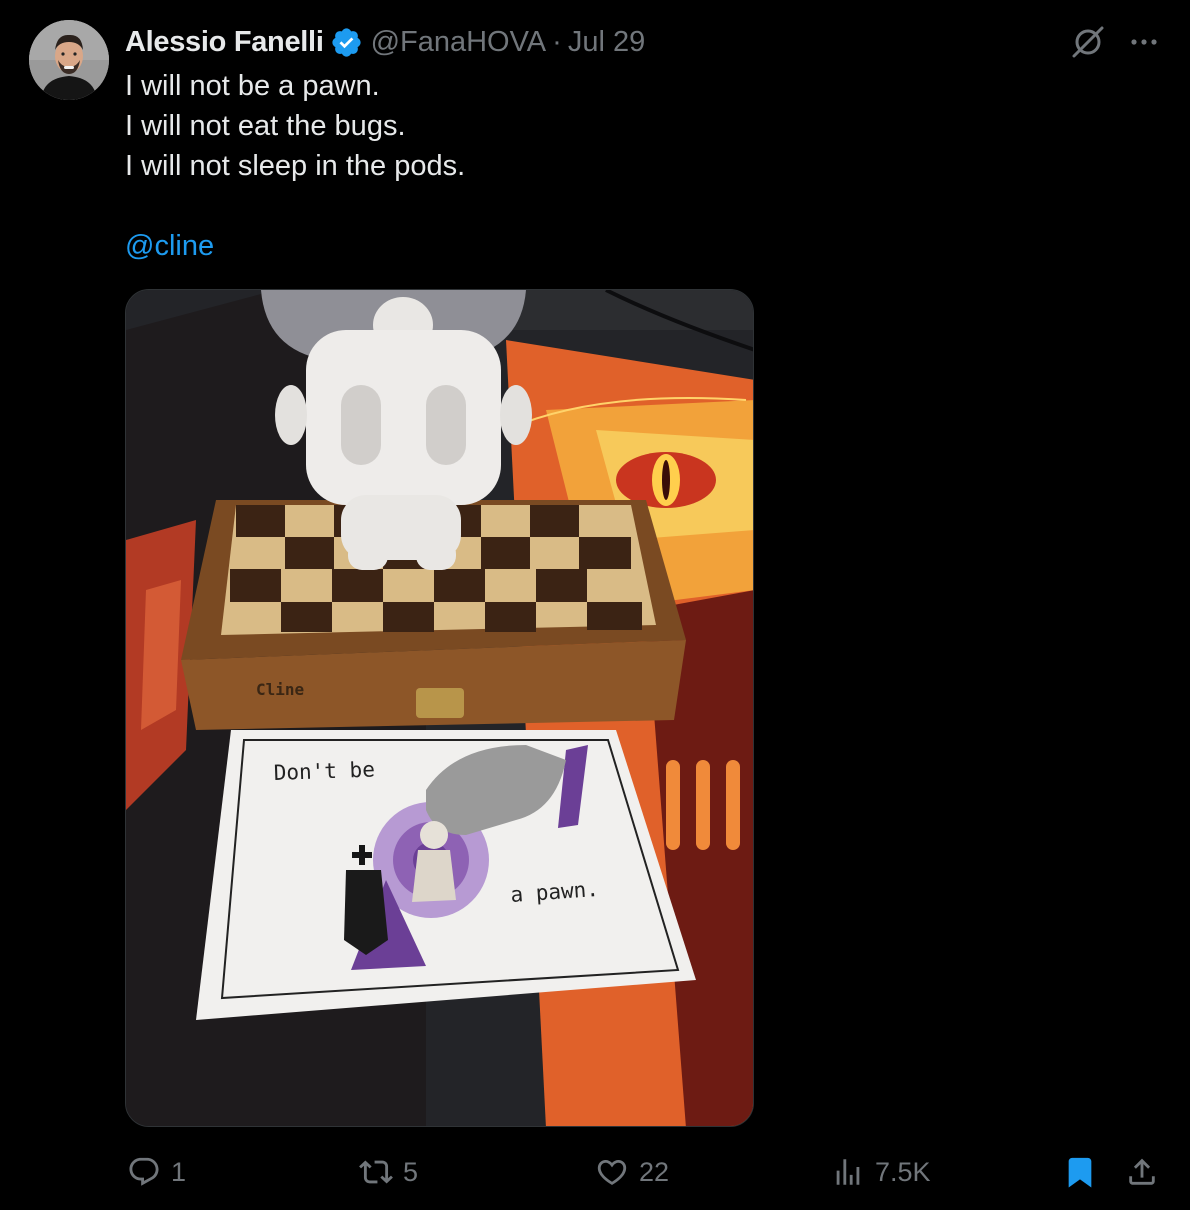  I want to click on reply-button: 1, so click(156, 1172).